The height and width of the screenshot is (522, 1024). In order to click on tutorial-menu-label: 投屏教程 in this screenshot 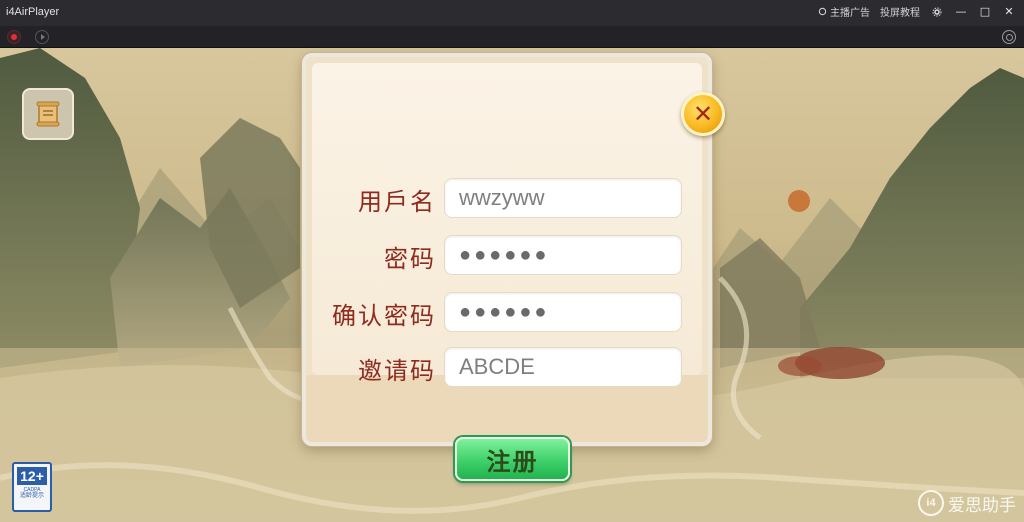, I will do `click(900, 13)`.